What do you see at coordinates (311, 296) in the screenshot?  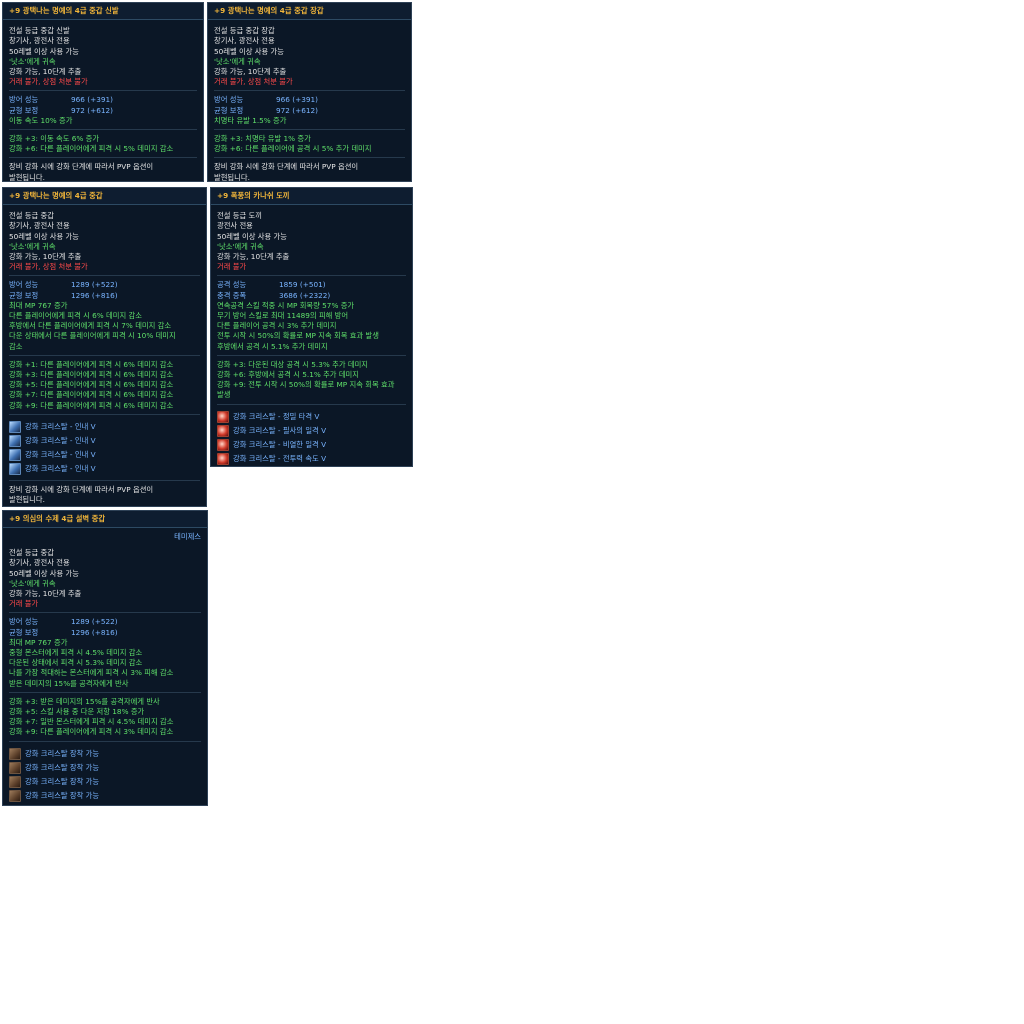 I see `stat-row: 충격 증폭 3686 (+2322)` at bounding box center [311, 296].